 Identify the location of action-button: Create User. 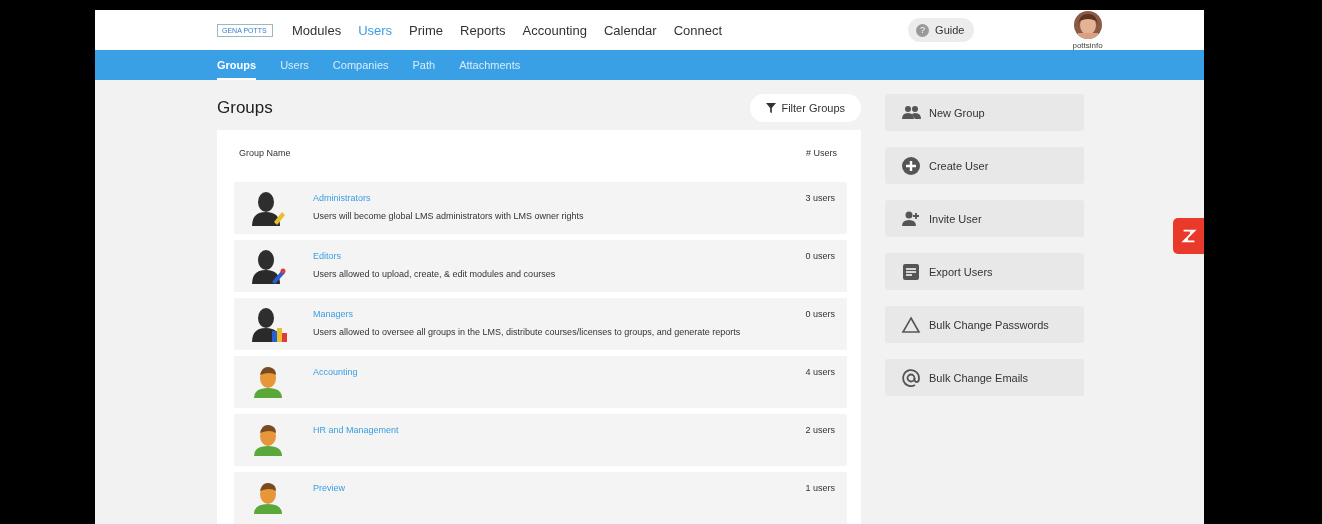
(984, 165).